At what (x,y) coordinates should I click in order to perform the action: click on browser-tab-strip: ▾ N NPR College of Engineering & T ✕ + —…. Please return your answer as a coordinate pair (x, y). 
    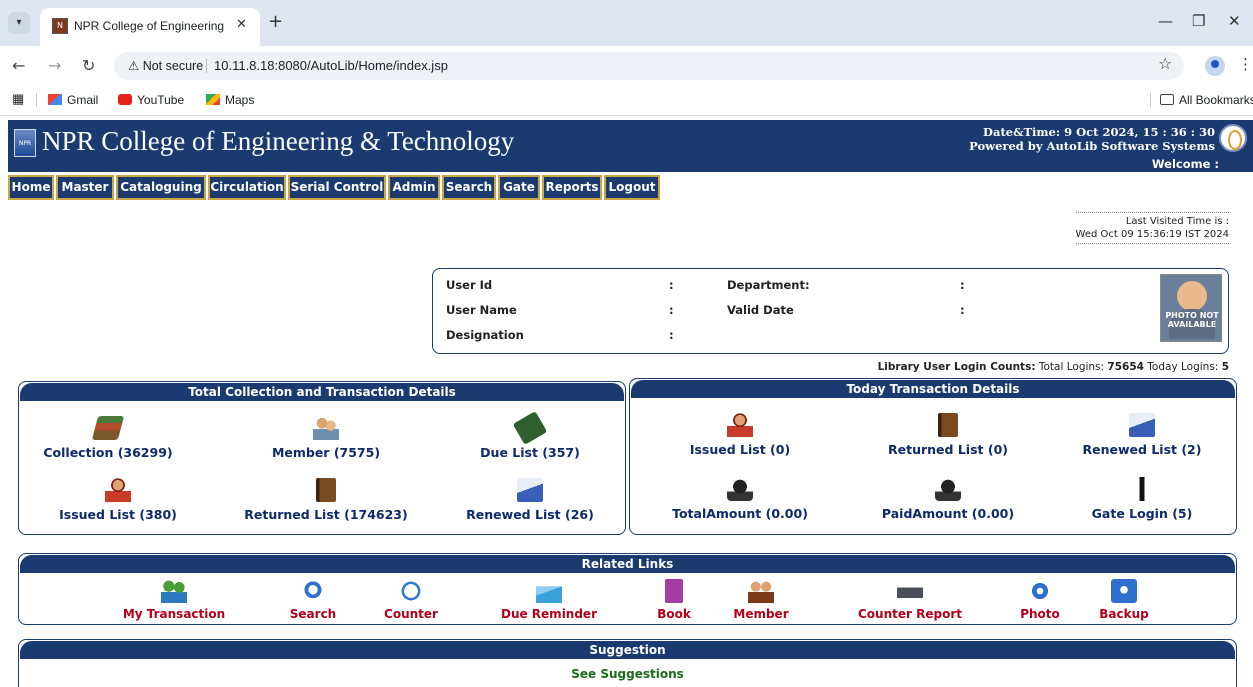
    Looking at the image, I should click on (626, 23).